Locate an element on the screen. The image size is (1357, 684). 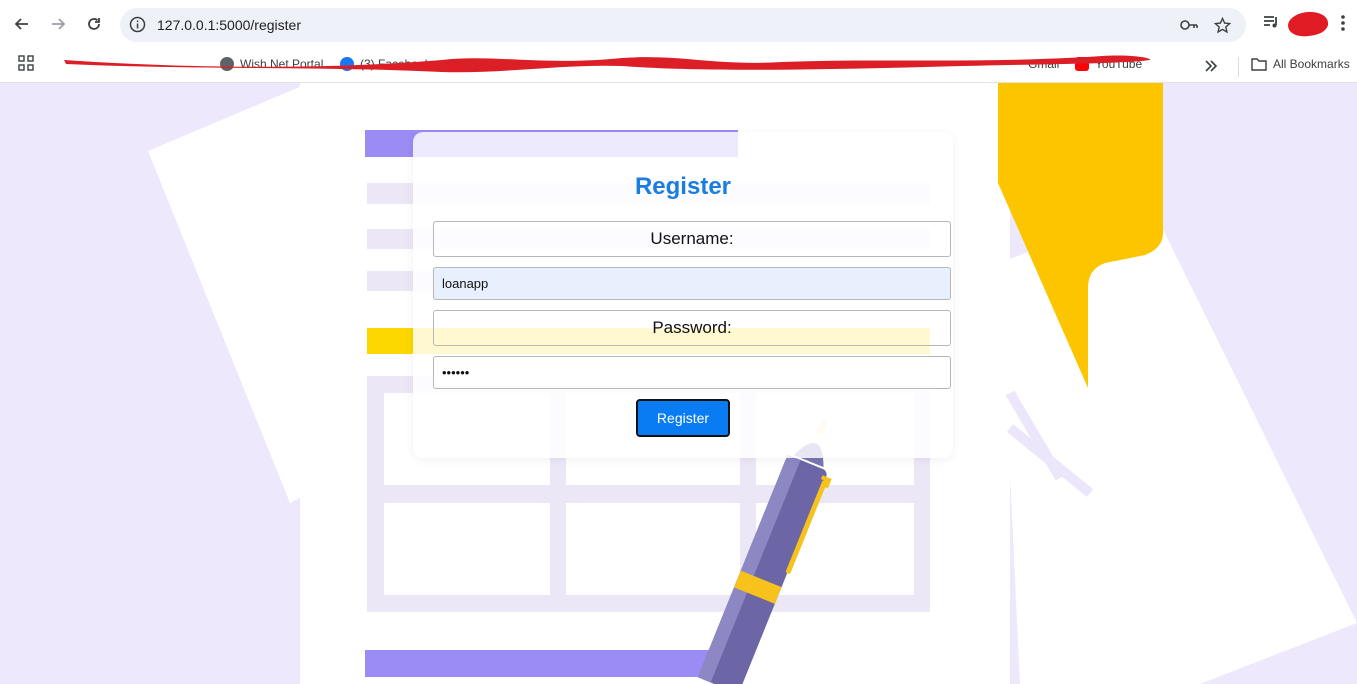
apps-grid-icon is located at coordinates (26, 65).